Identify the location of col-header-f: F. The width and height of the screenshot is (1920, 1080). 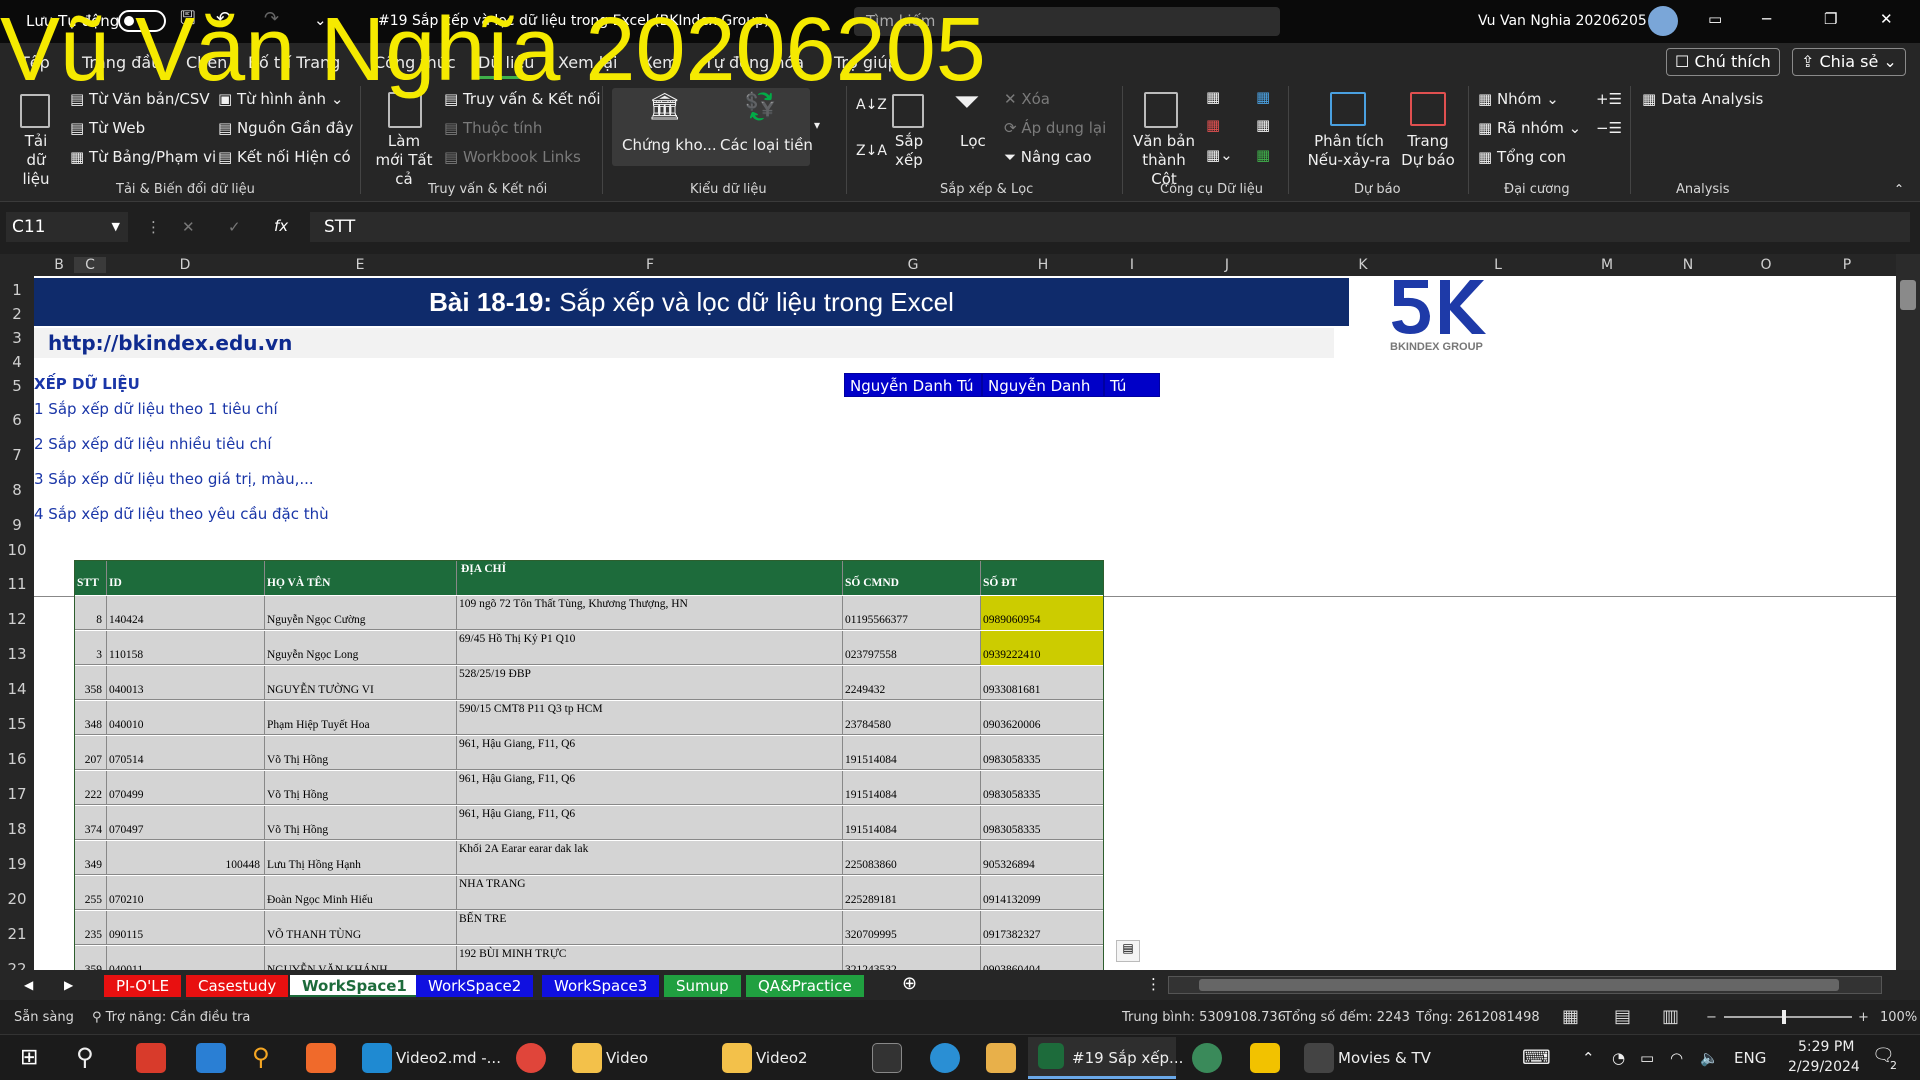
(650, 265).